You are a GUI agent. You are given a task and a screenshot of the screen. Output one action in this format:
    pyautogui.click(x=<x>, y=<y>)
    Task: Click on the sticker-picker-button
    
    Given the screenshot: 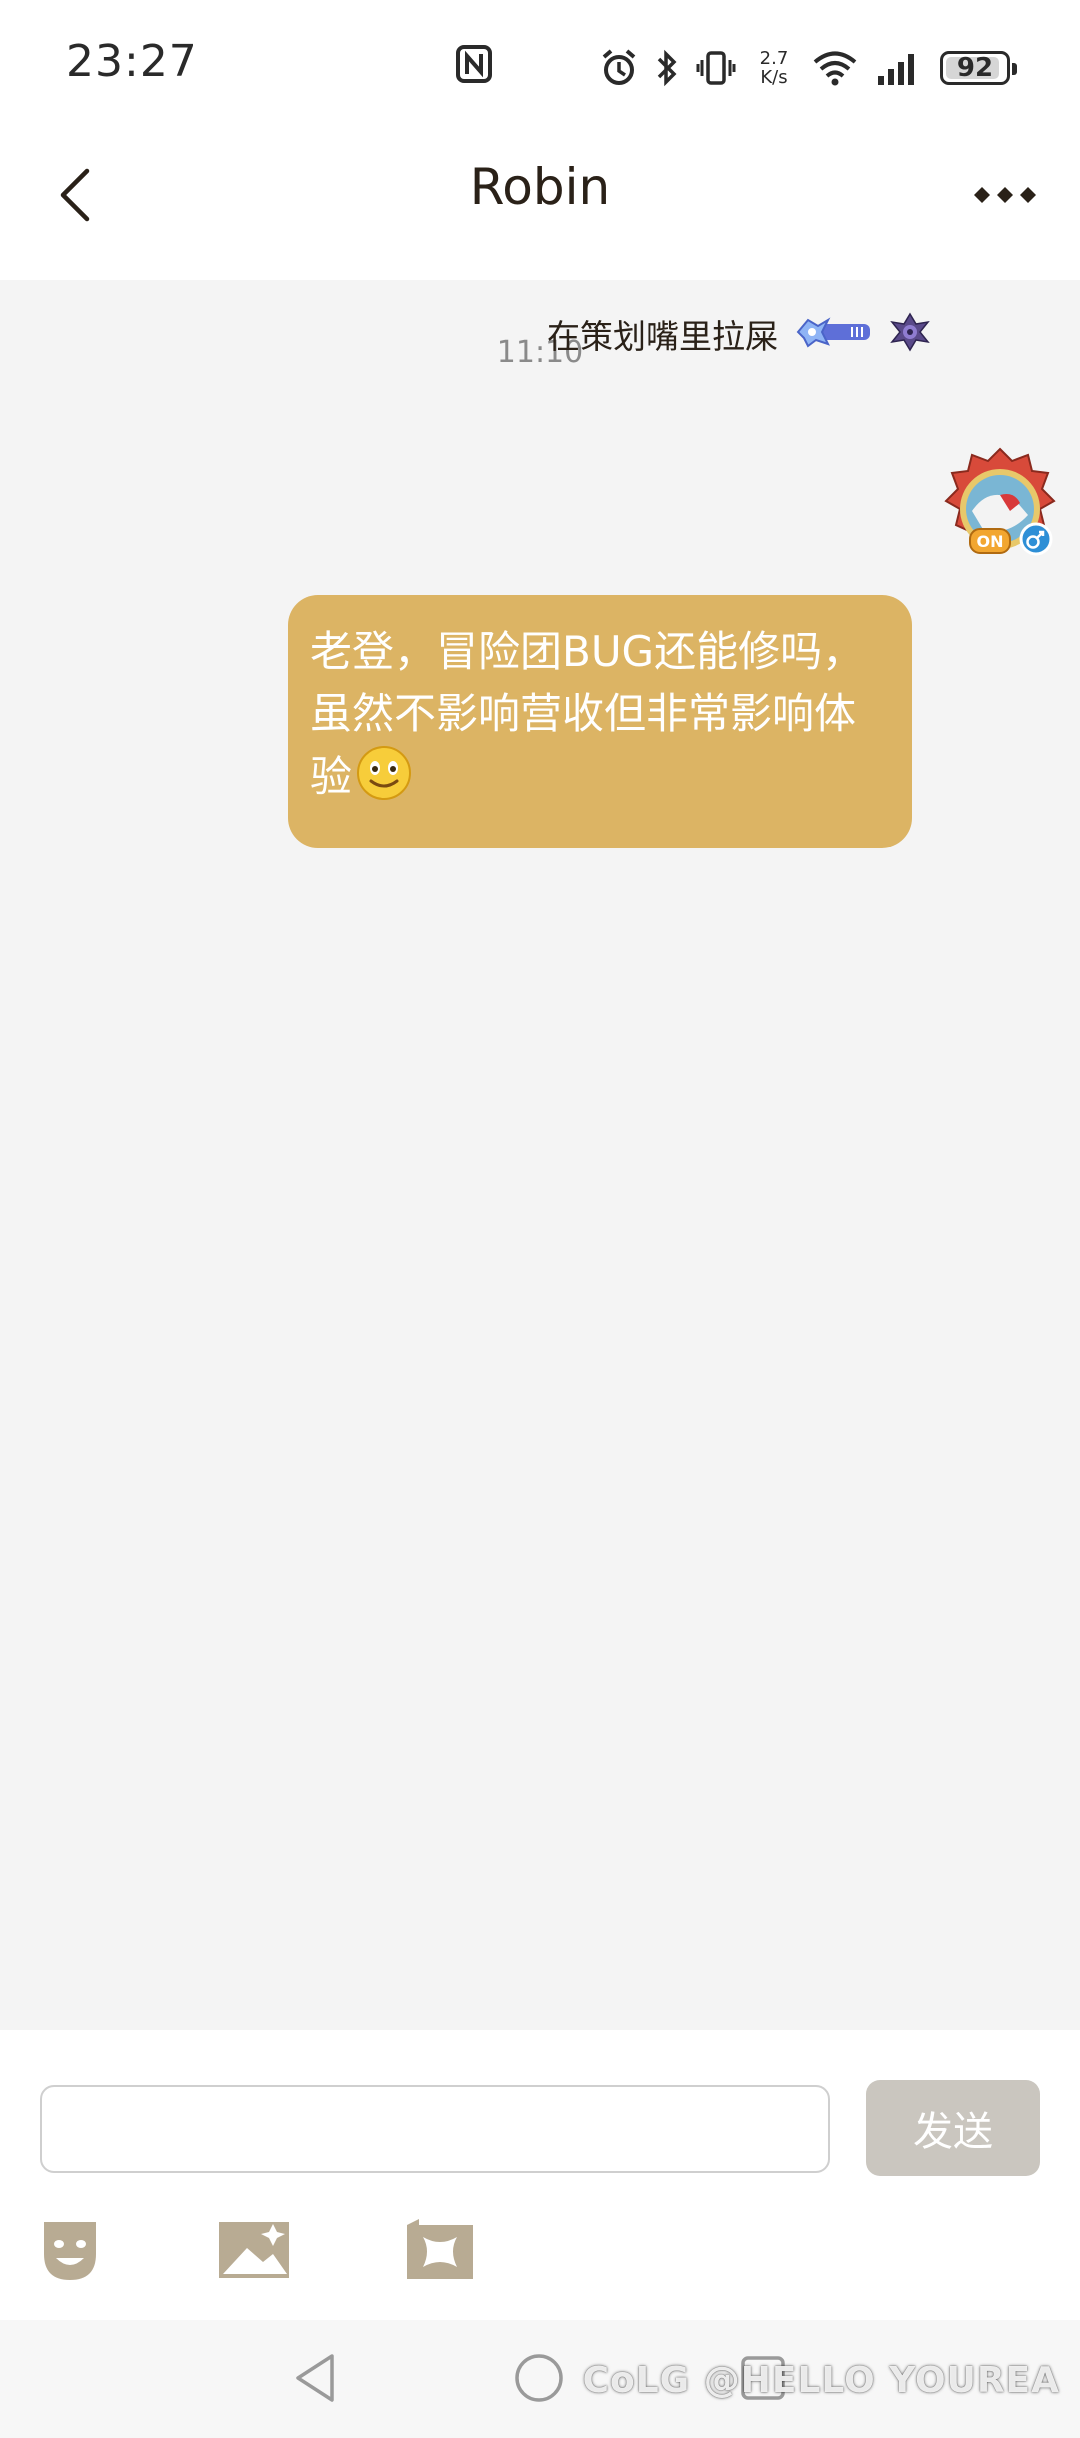 What is the action you would take?
    pyautogui.click(x=440, y=2250)
    